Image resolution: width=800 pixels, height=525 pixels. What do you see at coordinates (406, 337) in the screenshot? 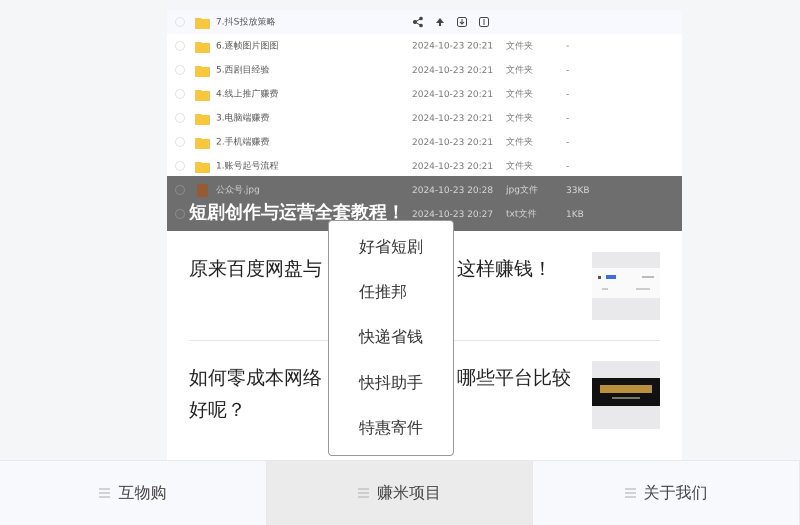
I see `menu-item: 快递省钱` at bounding box center [406, 337].